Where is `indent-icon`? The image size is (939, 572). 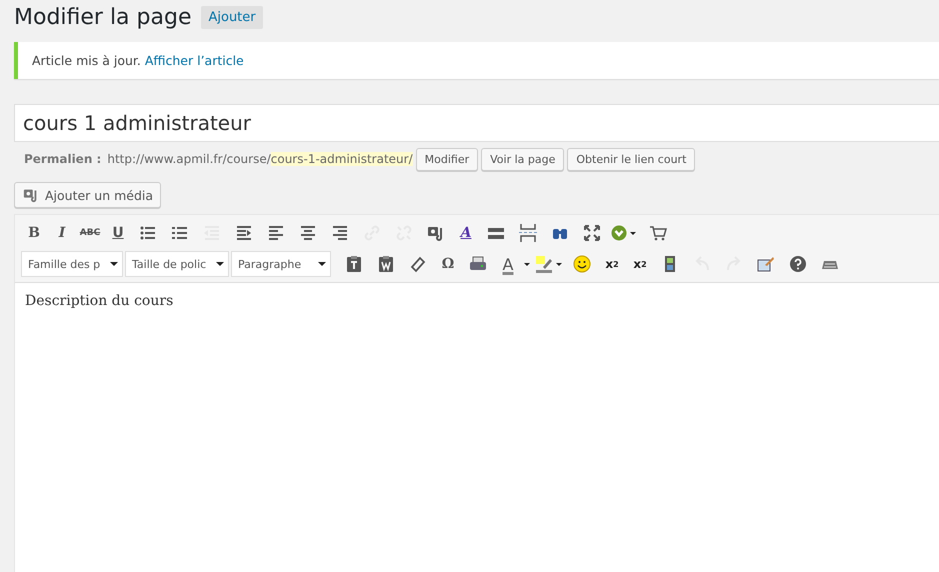
indent-icon is located at coordinates (244, 233).